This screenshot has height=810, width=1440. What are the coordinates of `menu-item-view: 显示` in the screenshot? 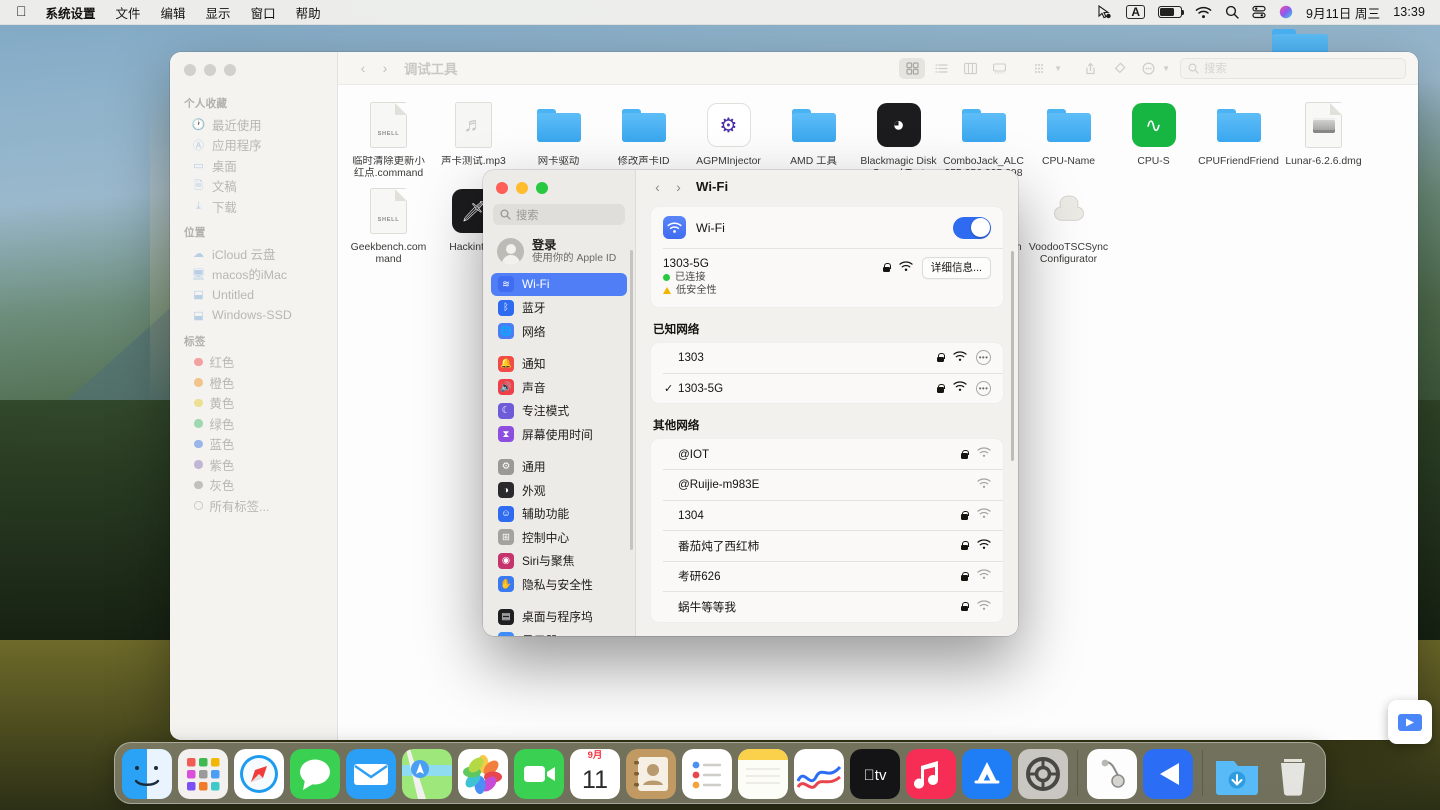 It's located at (218, 12).